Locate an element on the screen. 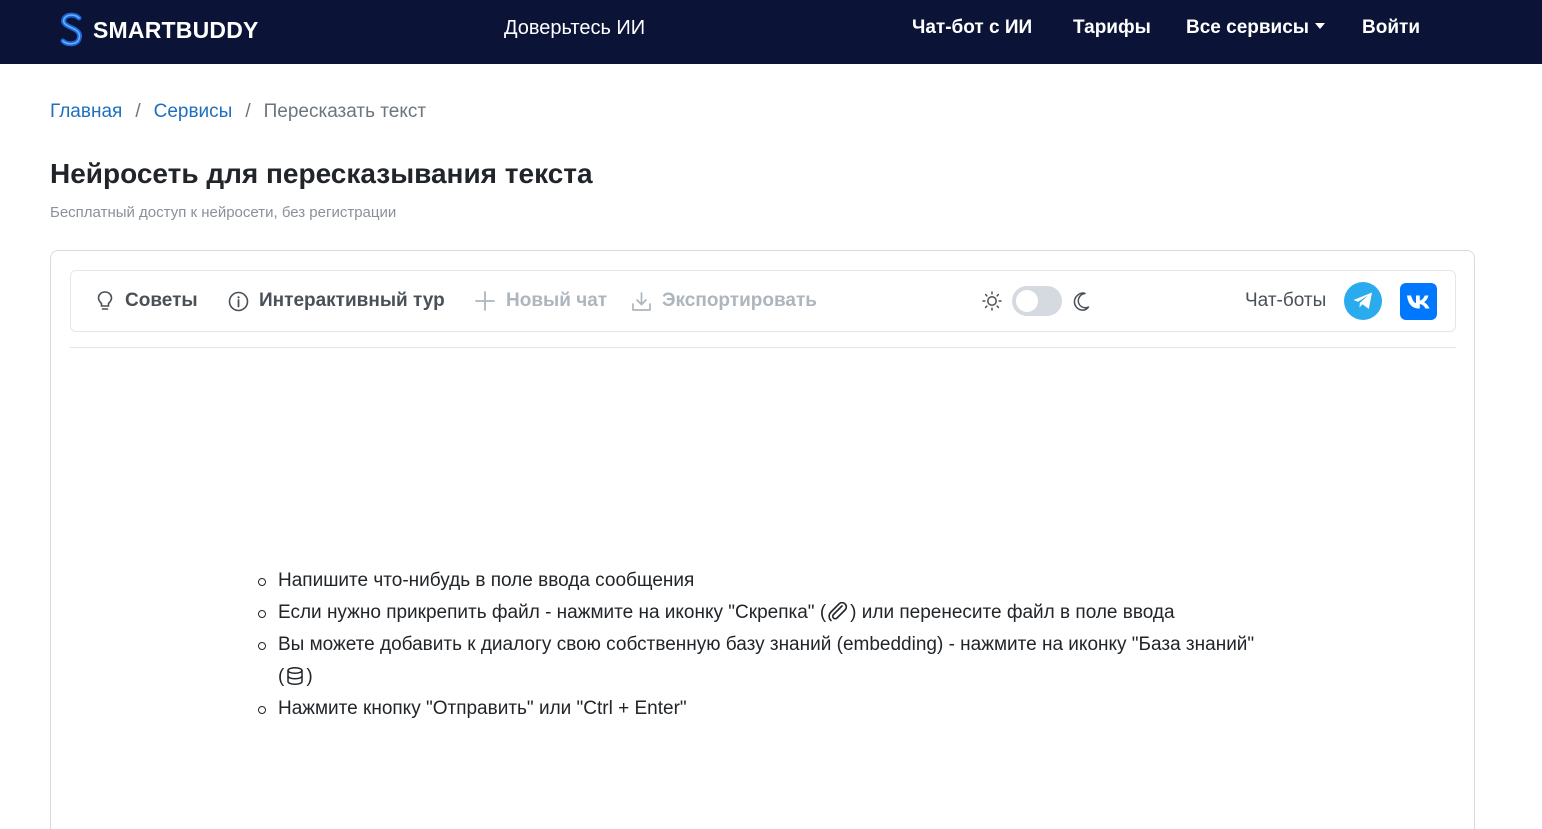  theme-toggle is located at coordinates (1037, 301).